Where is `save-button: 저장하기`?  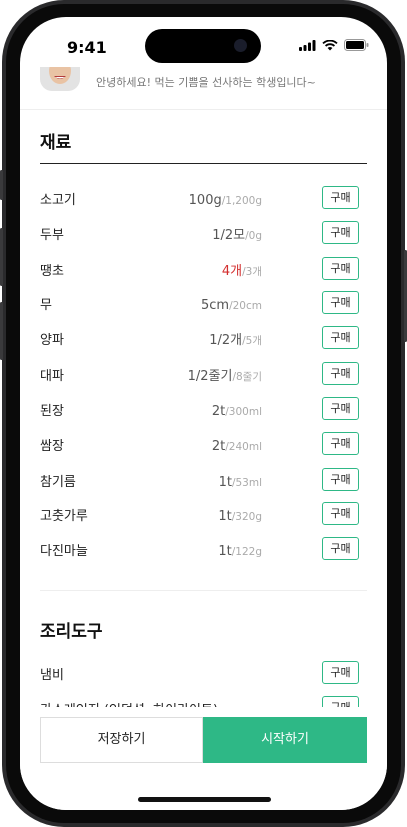 save-button: 저장하기 is located at coordinates (121, 740).